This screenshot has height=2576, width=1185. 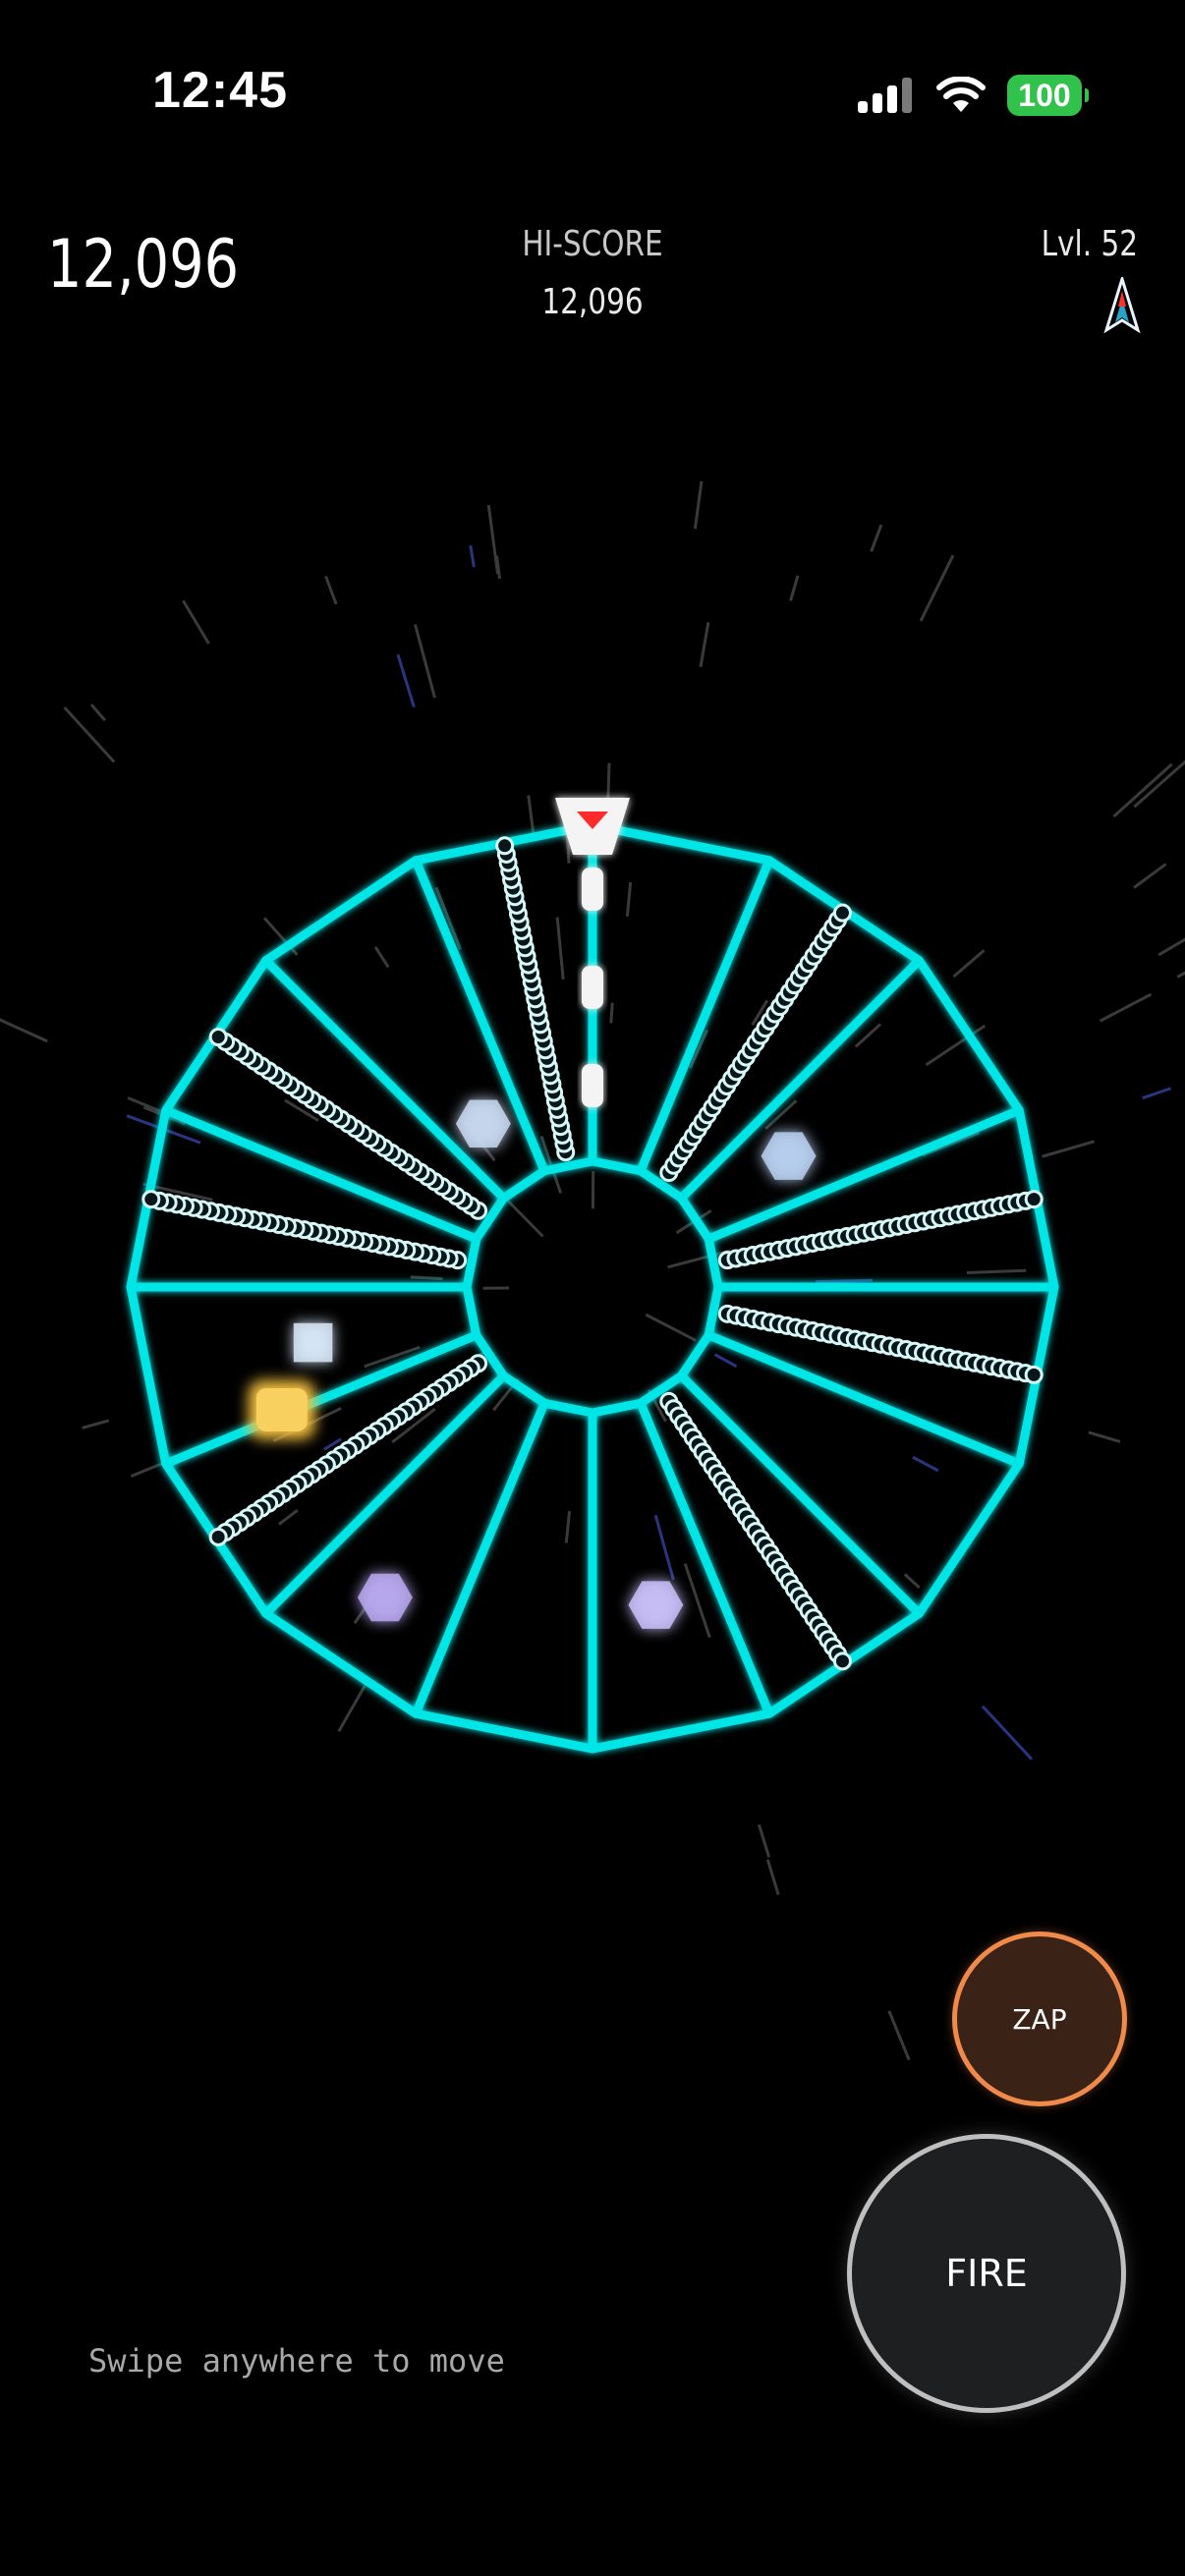 I want to click on swipe-hint: Swipe anywhere to move, so click(x=296, y=2361).